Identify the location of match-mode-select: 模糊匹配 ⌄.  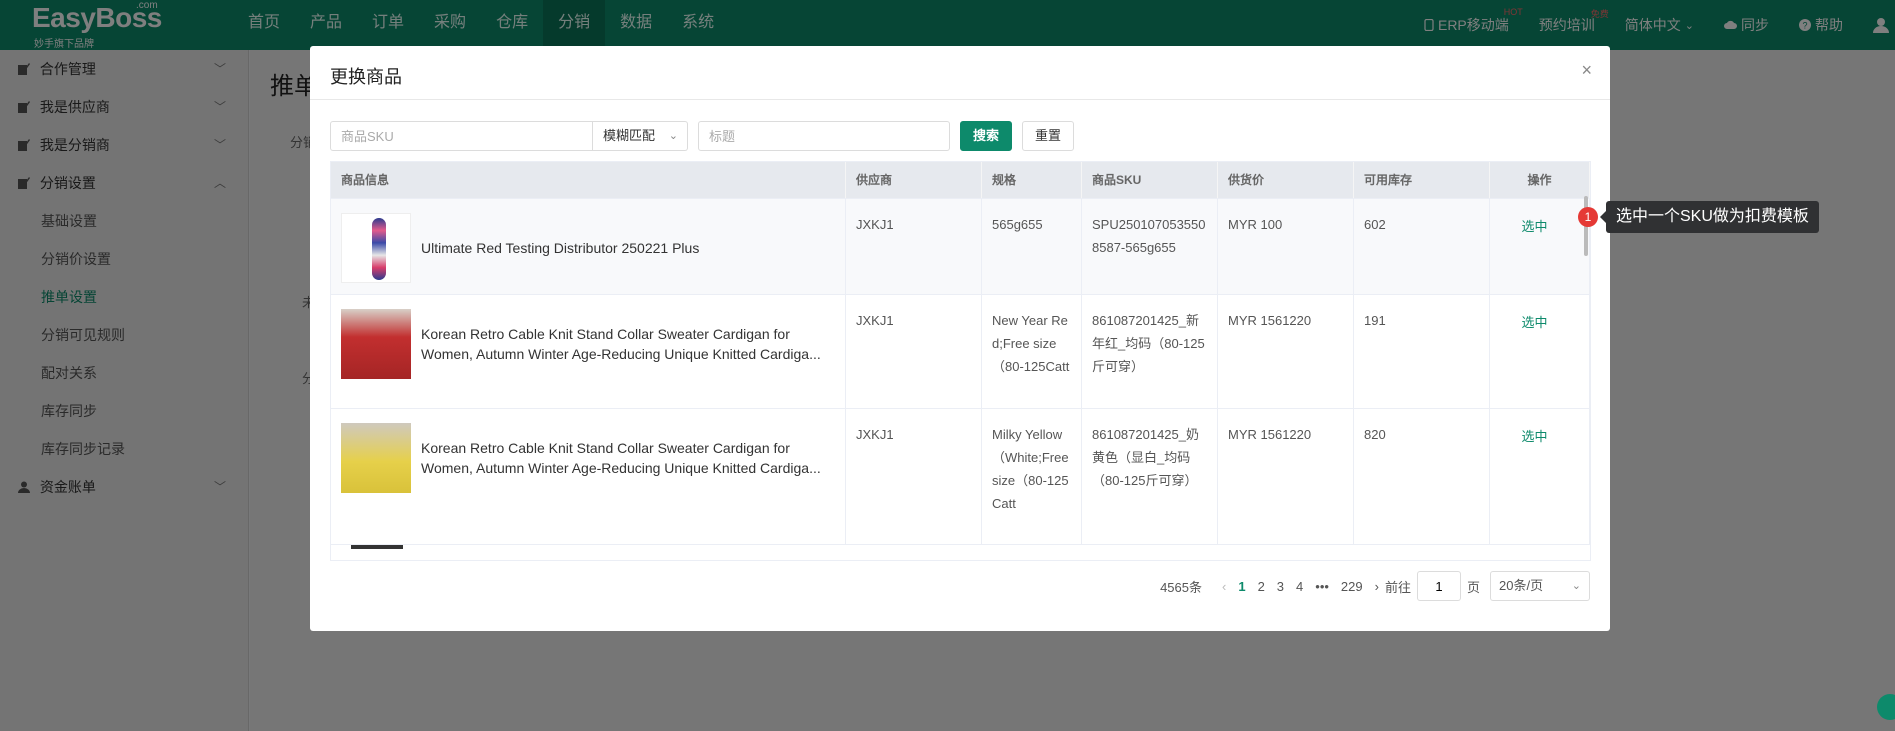
(640, 136).